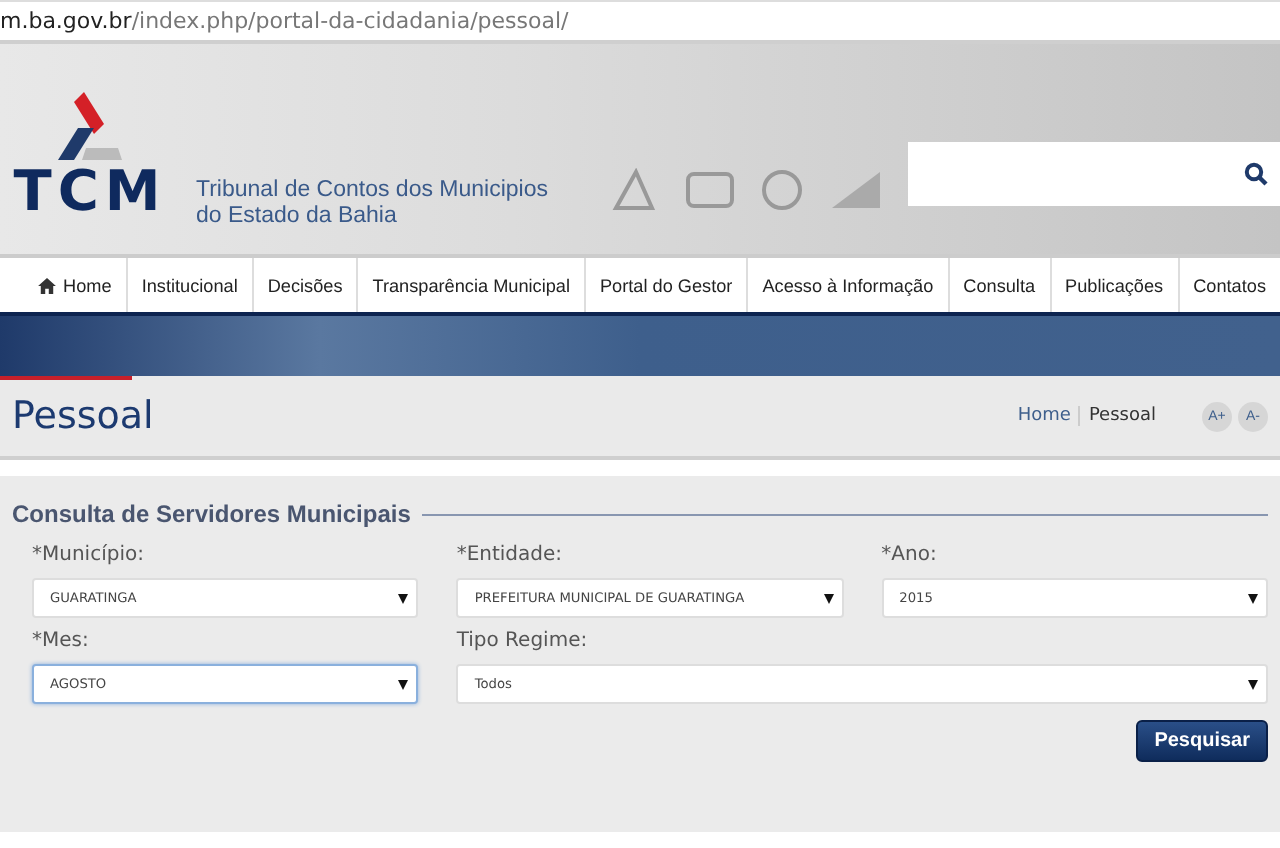 This screenshot has width=1280, height=848. I want to click on organization-name: Tribunal de Contos dos Municipios do Estado da Bahia, so click(372, 203).